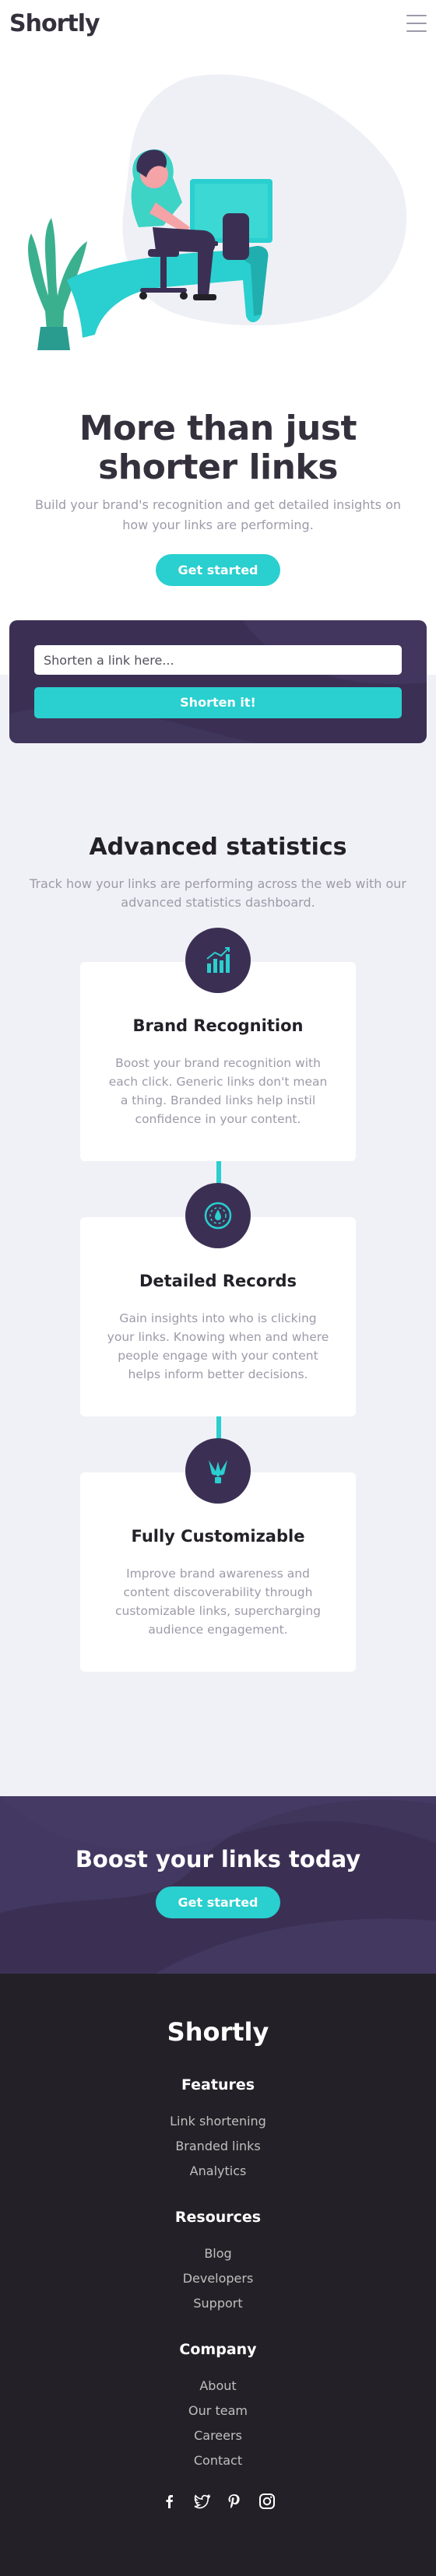 Image resolution: width=436 pixels, height=2576 pixels. I want to click on instagram-icon, so click(267, 2502).